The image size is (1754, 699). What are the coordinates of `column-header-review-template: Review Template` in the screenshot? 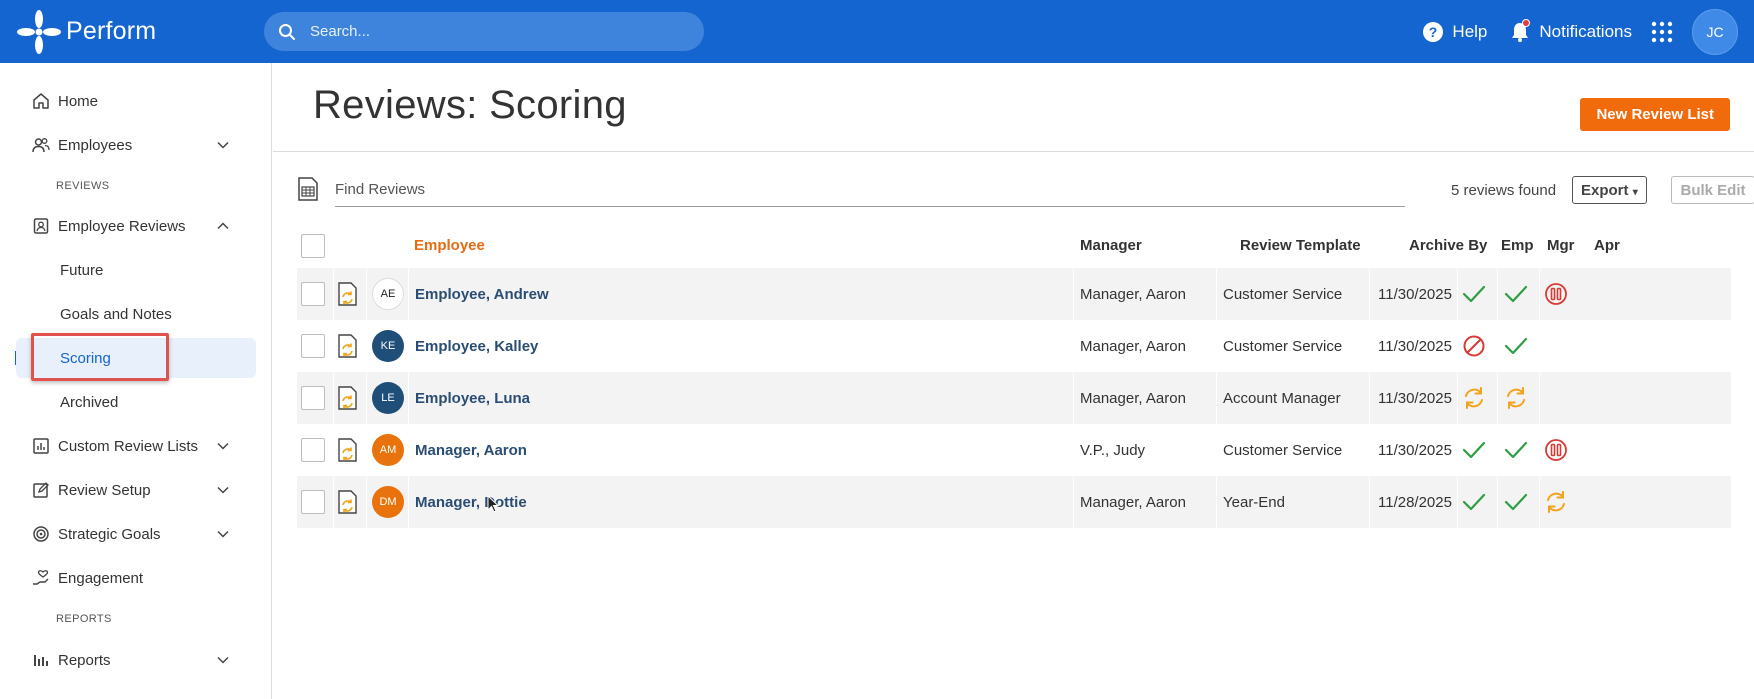 It's located at (1300, 245).